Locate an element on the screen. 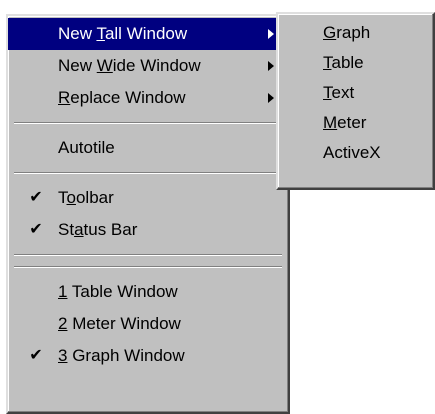 The width and height of the screenshot is (435, 414). menu-item-label: Status Bar is located at coordinates (98, 229).